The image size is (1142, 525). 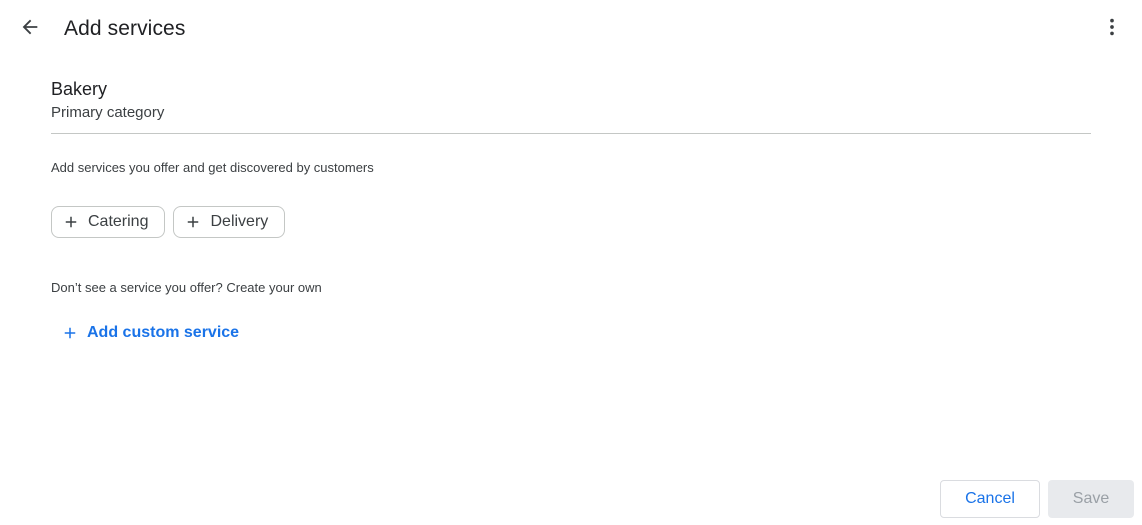 What do you see at coordinates (571, 105) in the screenshot?
I see `primary-category: Bakery Primary category` at bounding box center [571, 105].